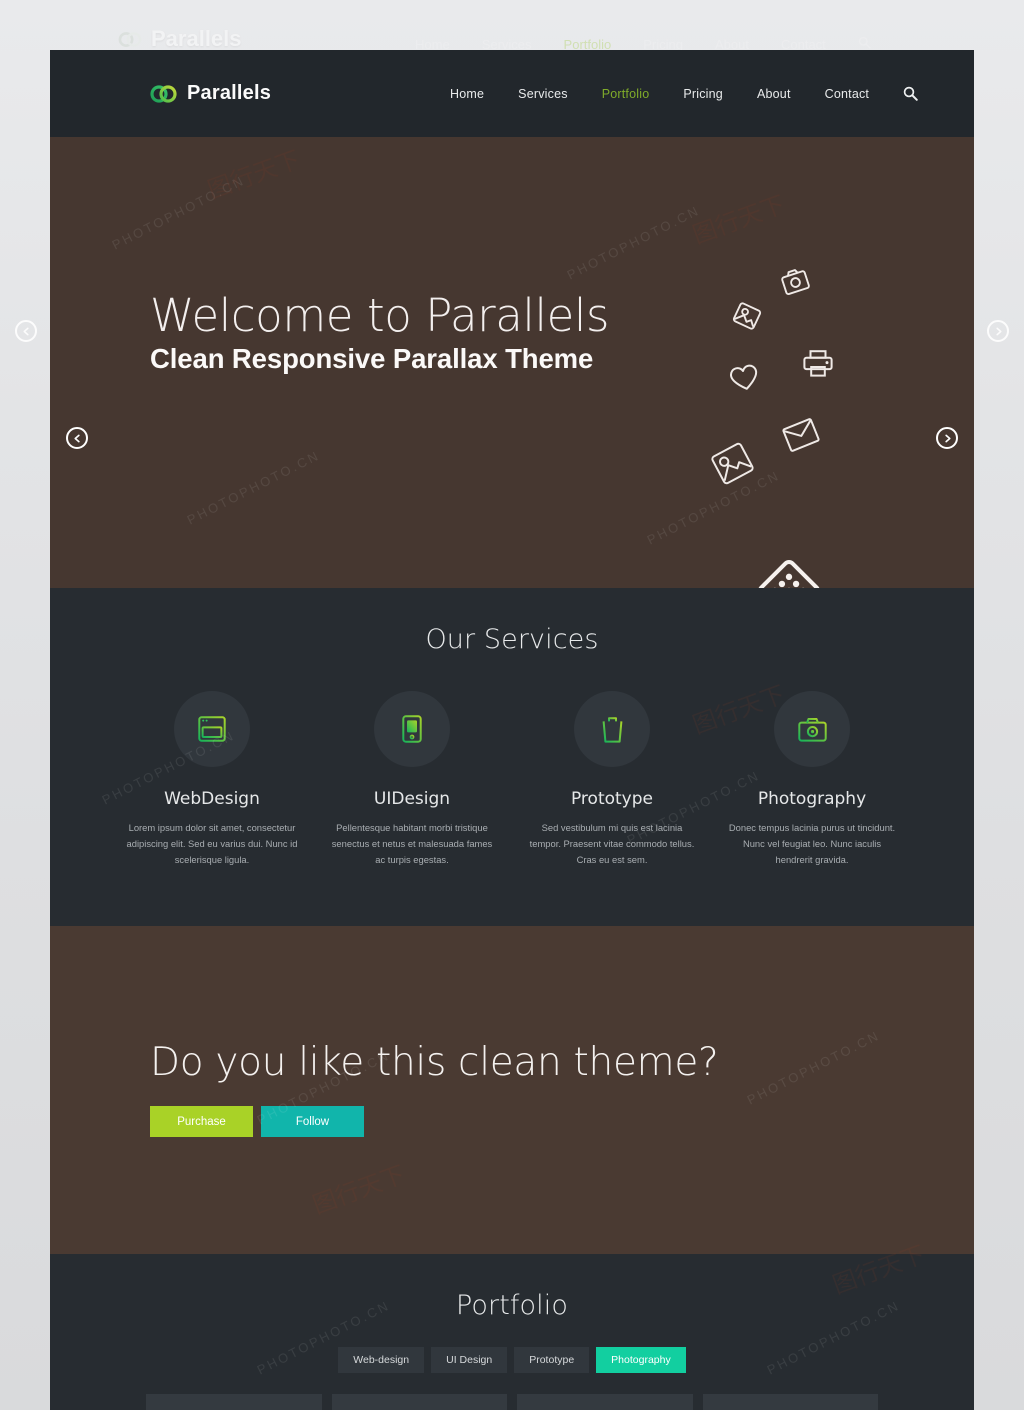 The width and height of the screenshot is (1024, 1410). Describe the element at coordinates (380, 315) in the screenshot. I see `hero-title: Welcome to Parallels` at that location.